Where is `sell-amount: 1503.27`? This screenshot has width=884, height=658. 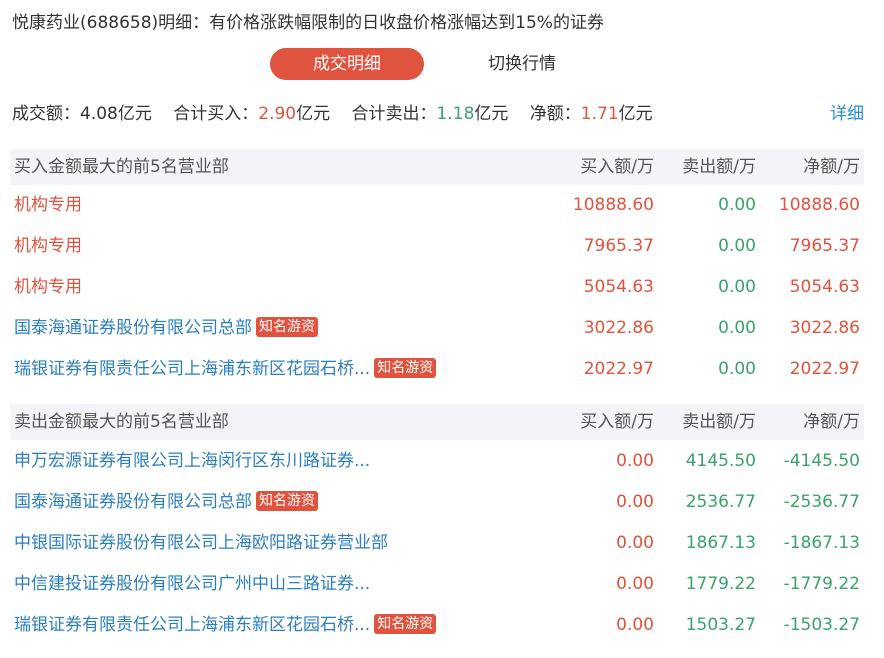
sell-amount: 1503.27 is located at coordinates (720, 625).